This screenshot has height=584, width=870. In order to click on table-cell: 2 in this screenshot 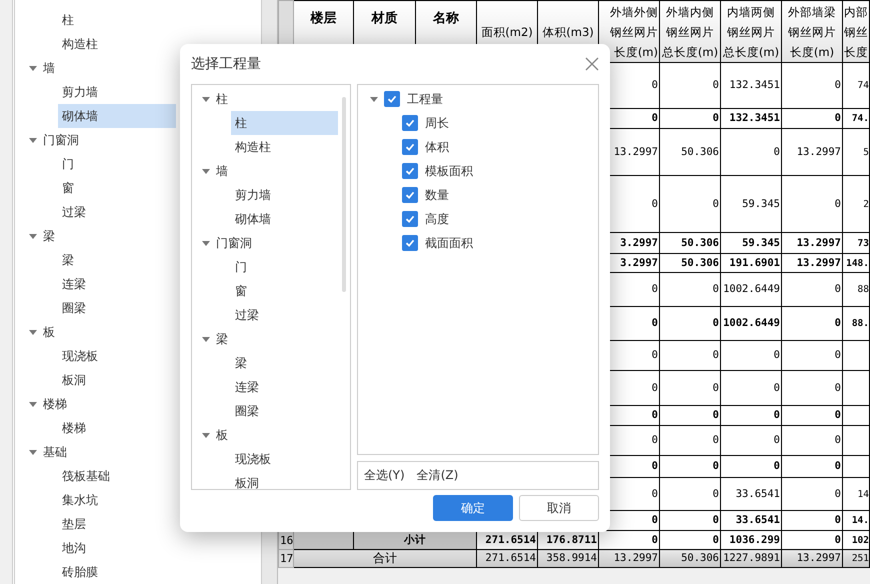, I will do `click(865, 204)`.